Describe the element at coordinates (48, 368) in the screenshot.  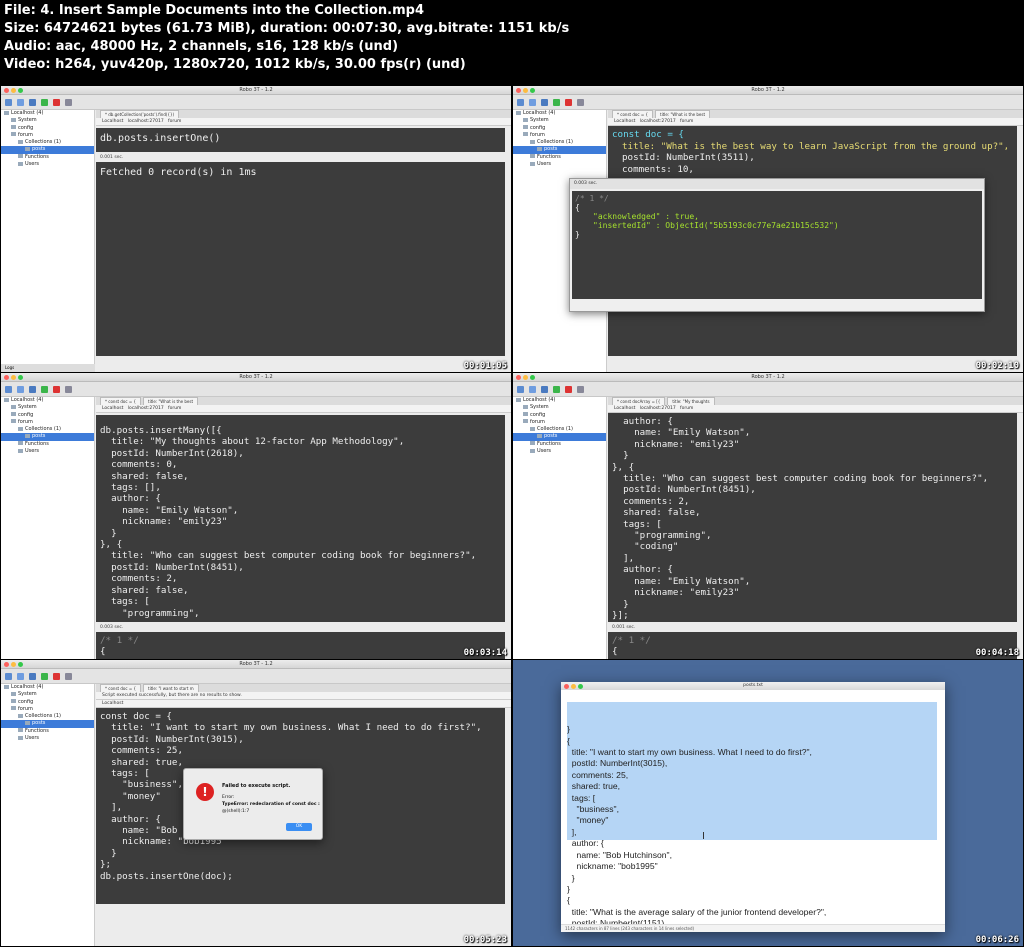
I see `logs-tab: Logs` at that location.